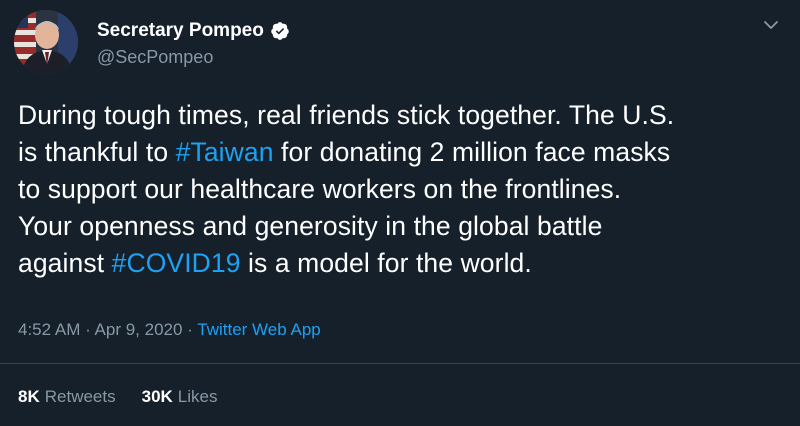 The width and height of the screenshot is (800, 426). What do you see at coordinates (29, 396) in the screenshot?
I see `retweets-count: 8K` at bounding box center [29, 396].